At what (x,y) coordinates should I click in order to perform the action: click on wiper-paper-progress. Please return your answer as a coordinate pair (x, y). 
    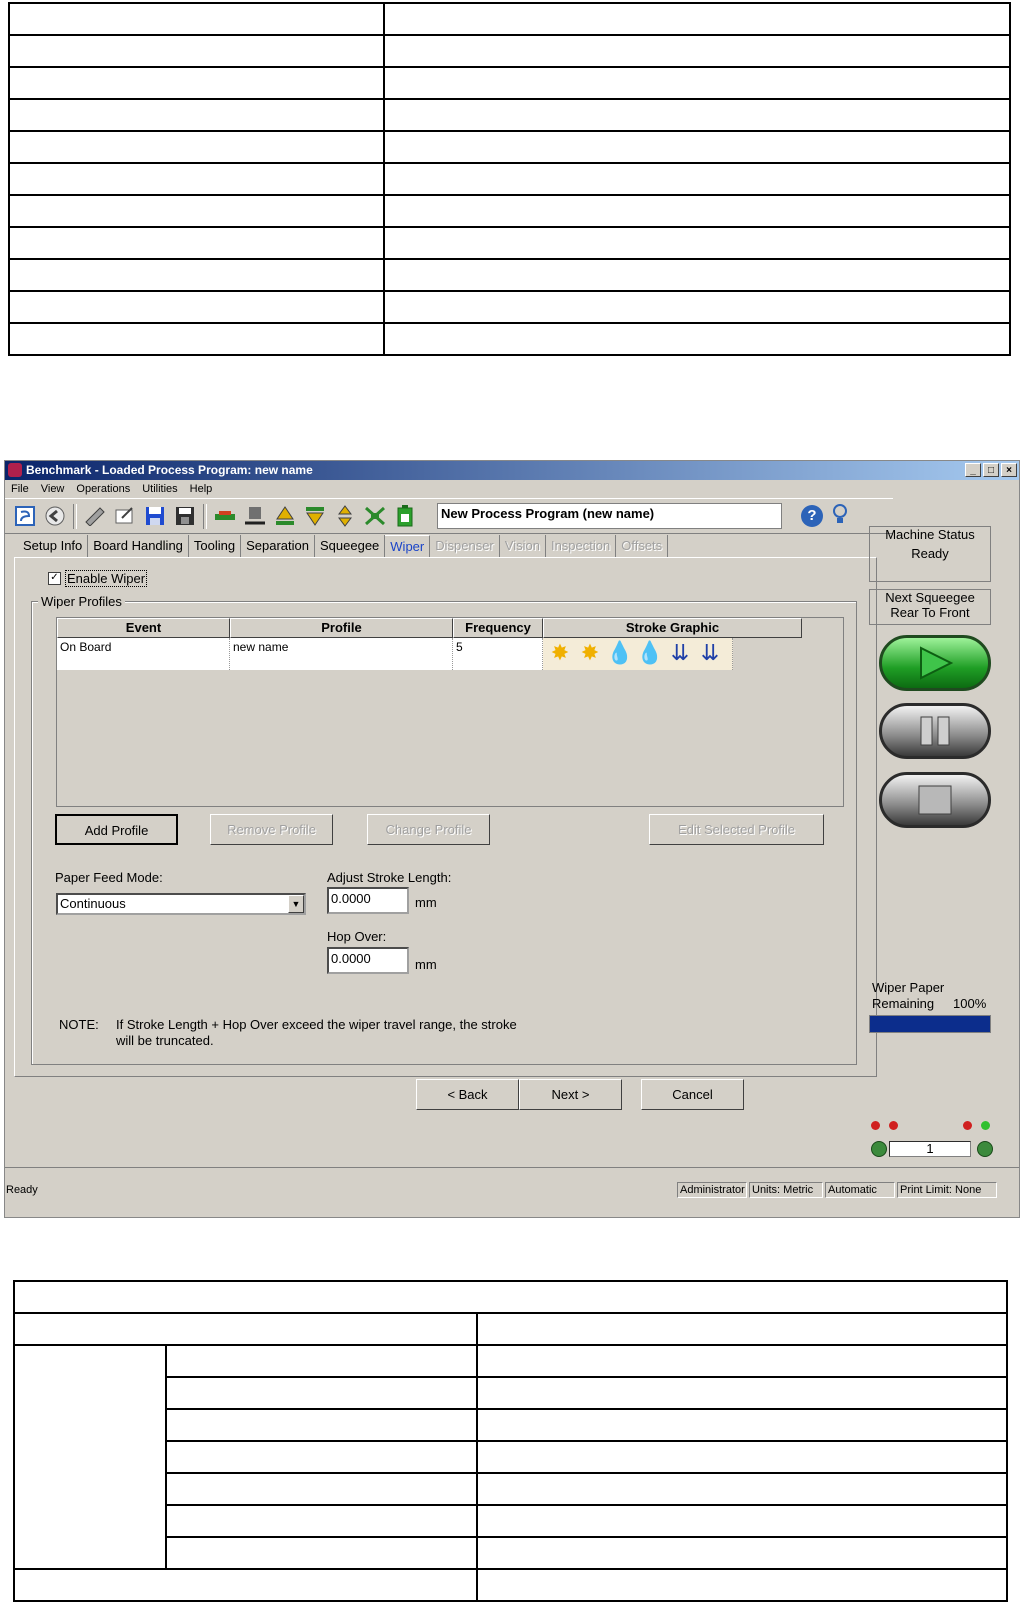
    Looking at the image, I should click on (930, 1024).